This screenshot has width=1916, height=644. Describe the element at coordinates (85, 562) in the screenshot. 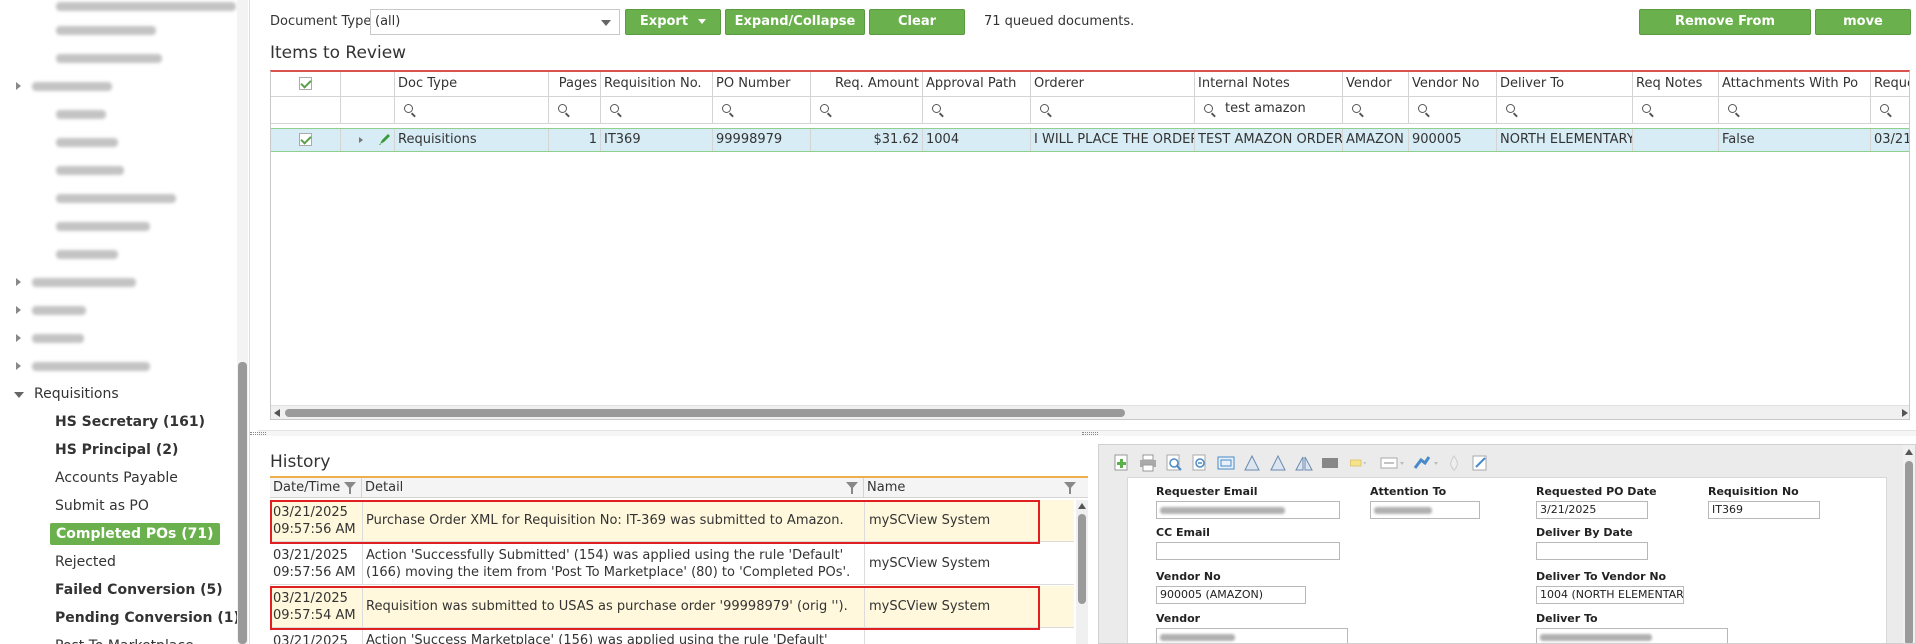

I see `tree-item-rejected: Rejected` at that location.